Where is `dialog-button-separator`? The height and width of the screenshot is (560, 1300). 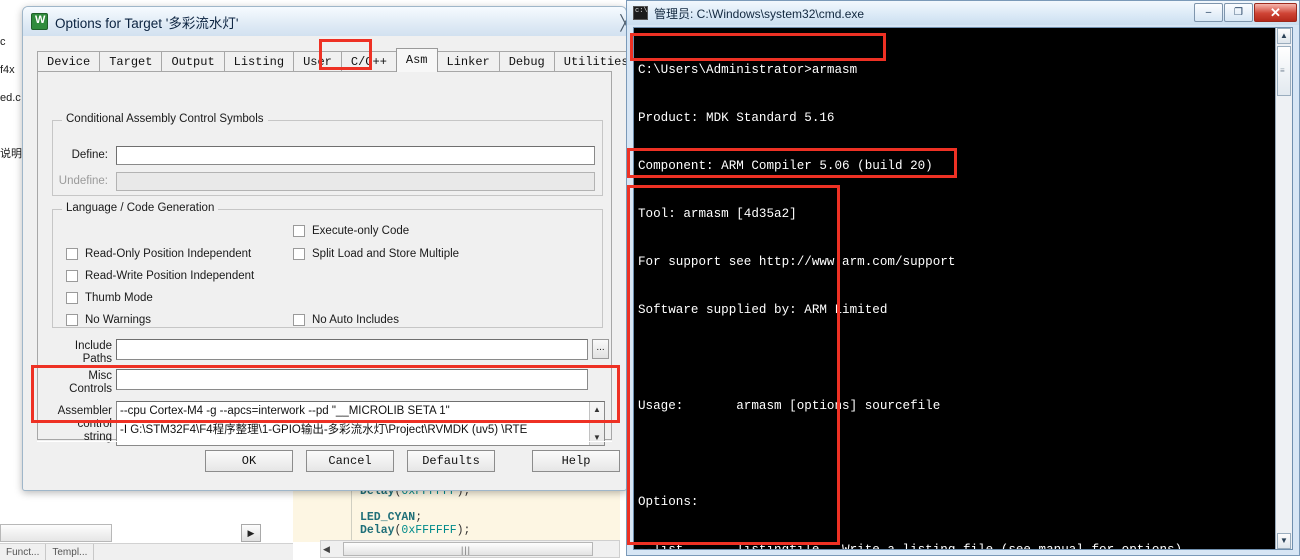
dialog-button-separator is located at coordinates (324, 441).